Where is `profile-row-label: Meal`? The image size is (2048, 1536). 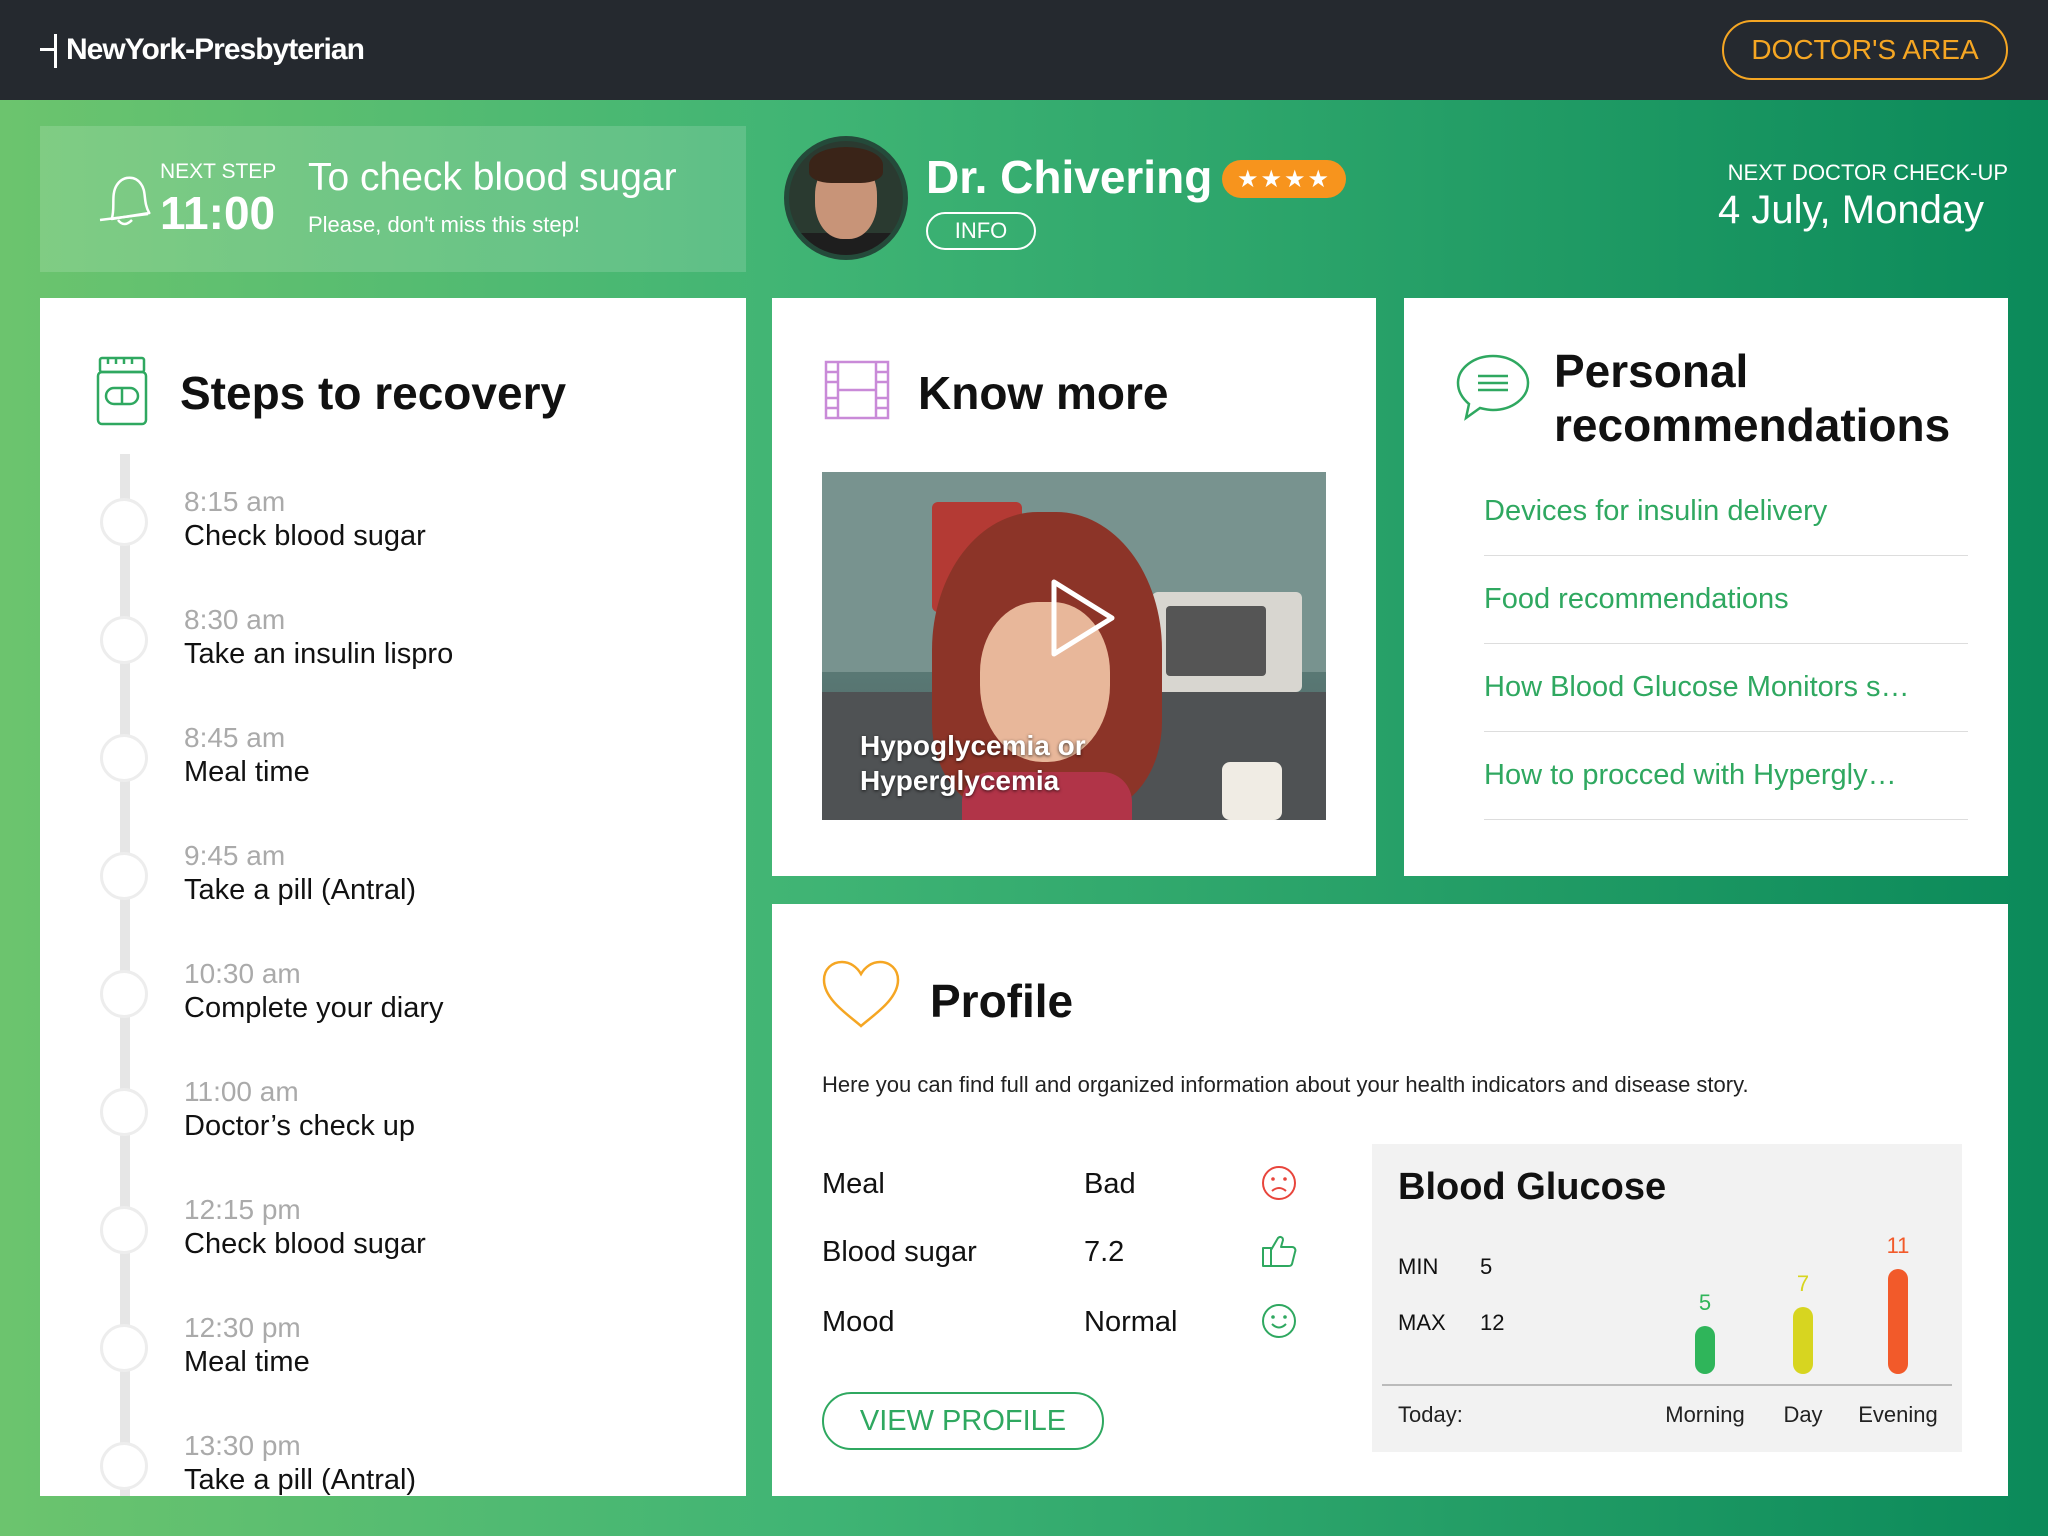
profile-row-label: Meal is located at coordinates (853, 1184).